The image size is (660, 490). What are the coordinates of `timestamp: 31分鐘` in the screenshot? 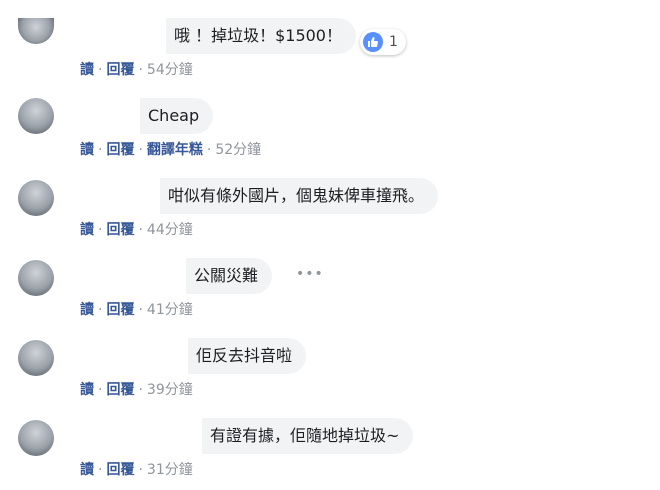 It's located at (170, 470).